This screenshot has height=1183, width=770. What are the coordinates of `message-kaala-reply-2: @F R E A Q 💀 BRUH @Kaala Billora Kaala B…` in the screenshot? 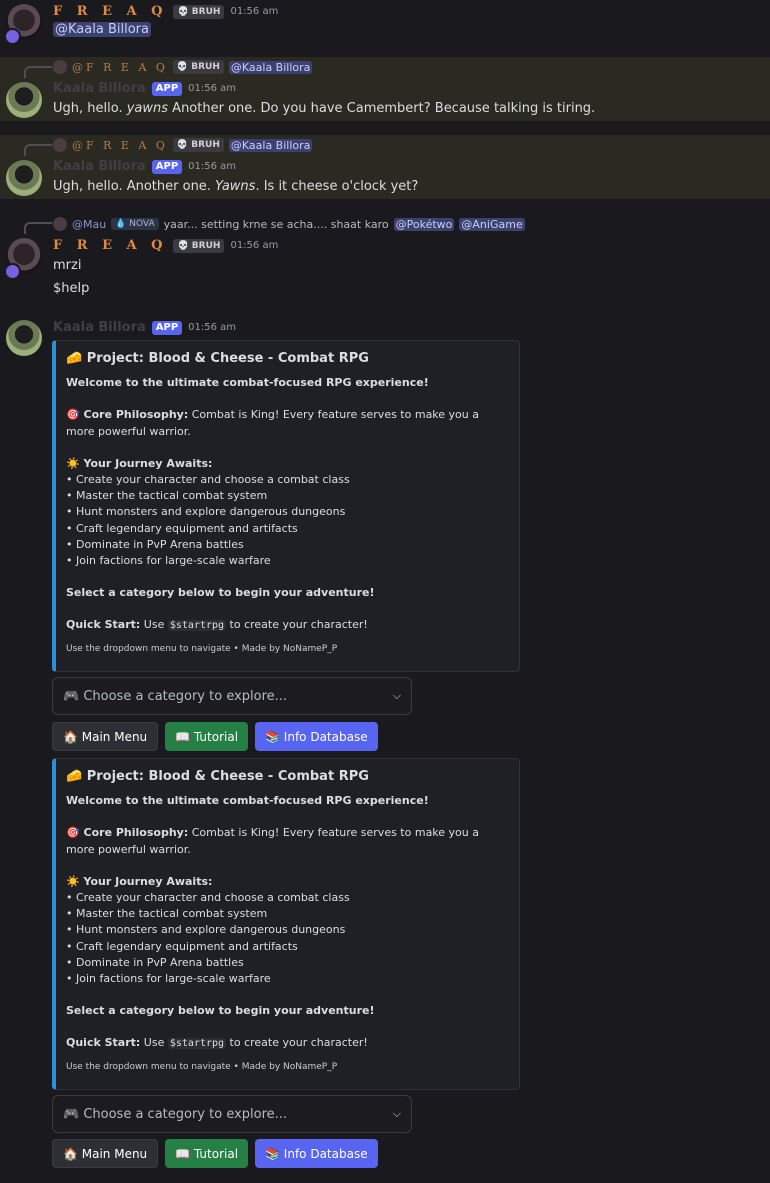 It's located at (385, 167).